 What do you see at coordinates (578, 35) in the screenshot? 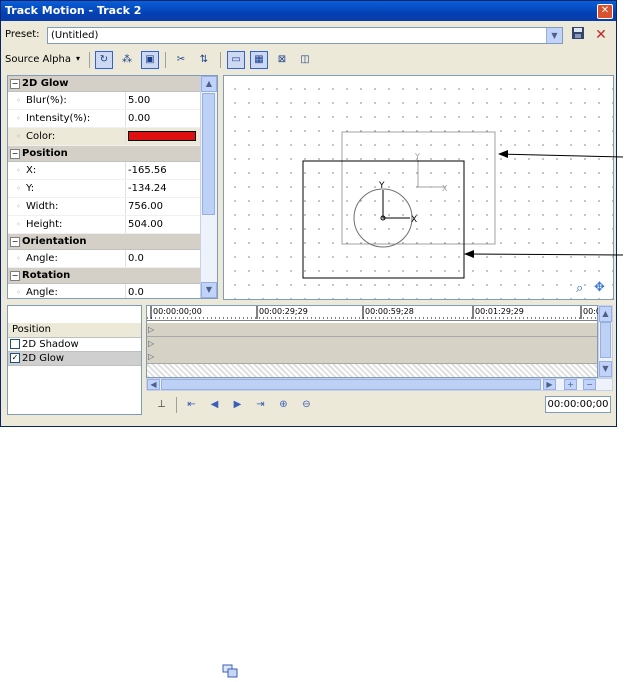
I see `save-icon` at bounding box center [578, 35].